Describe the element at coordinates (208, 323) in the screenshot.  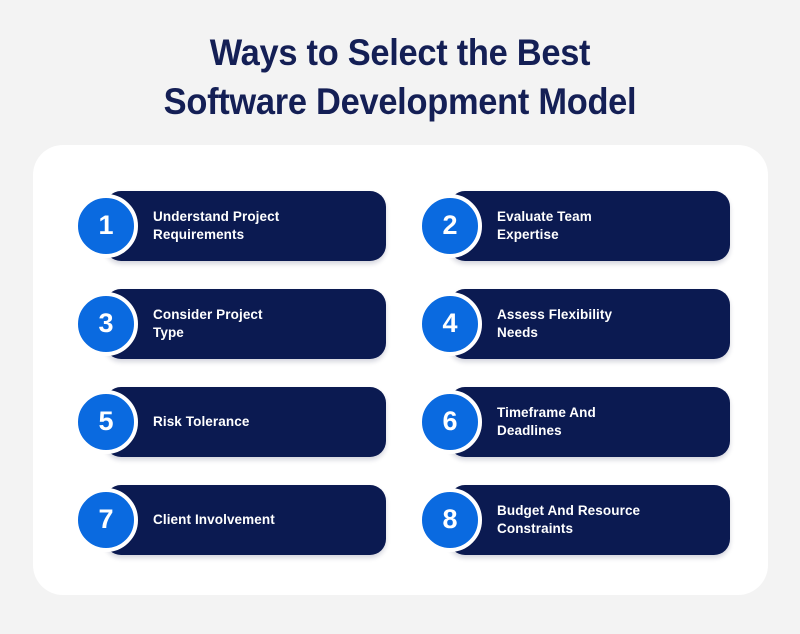
I see `step-label-3: Consider Project Type` at that location.